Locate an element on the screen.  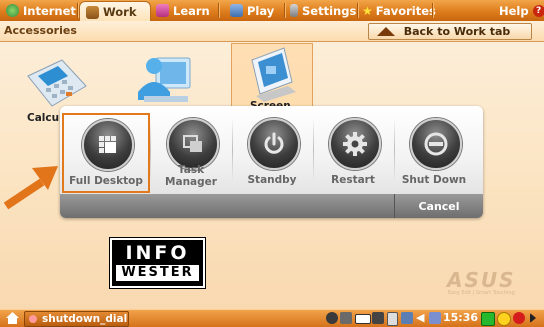
volume-icon: ◀ is located at coordinates (422, 318).